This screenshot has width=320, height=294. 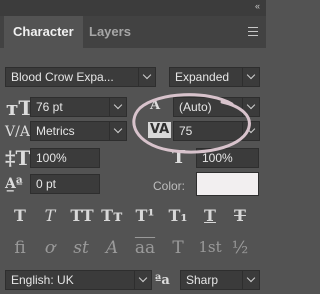 I want to click on underline-button: T, so click(x=210, y=215).